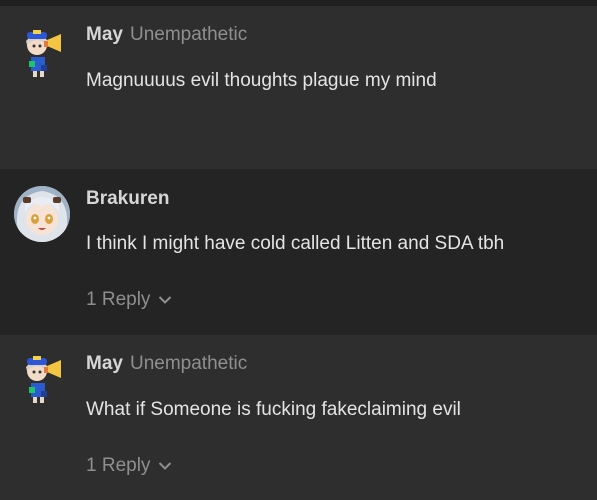 The height and width of the screenshot is (500, 597). I want to click on anime-girl-avatar, so click(42, 214).